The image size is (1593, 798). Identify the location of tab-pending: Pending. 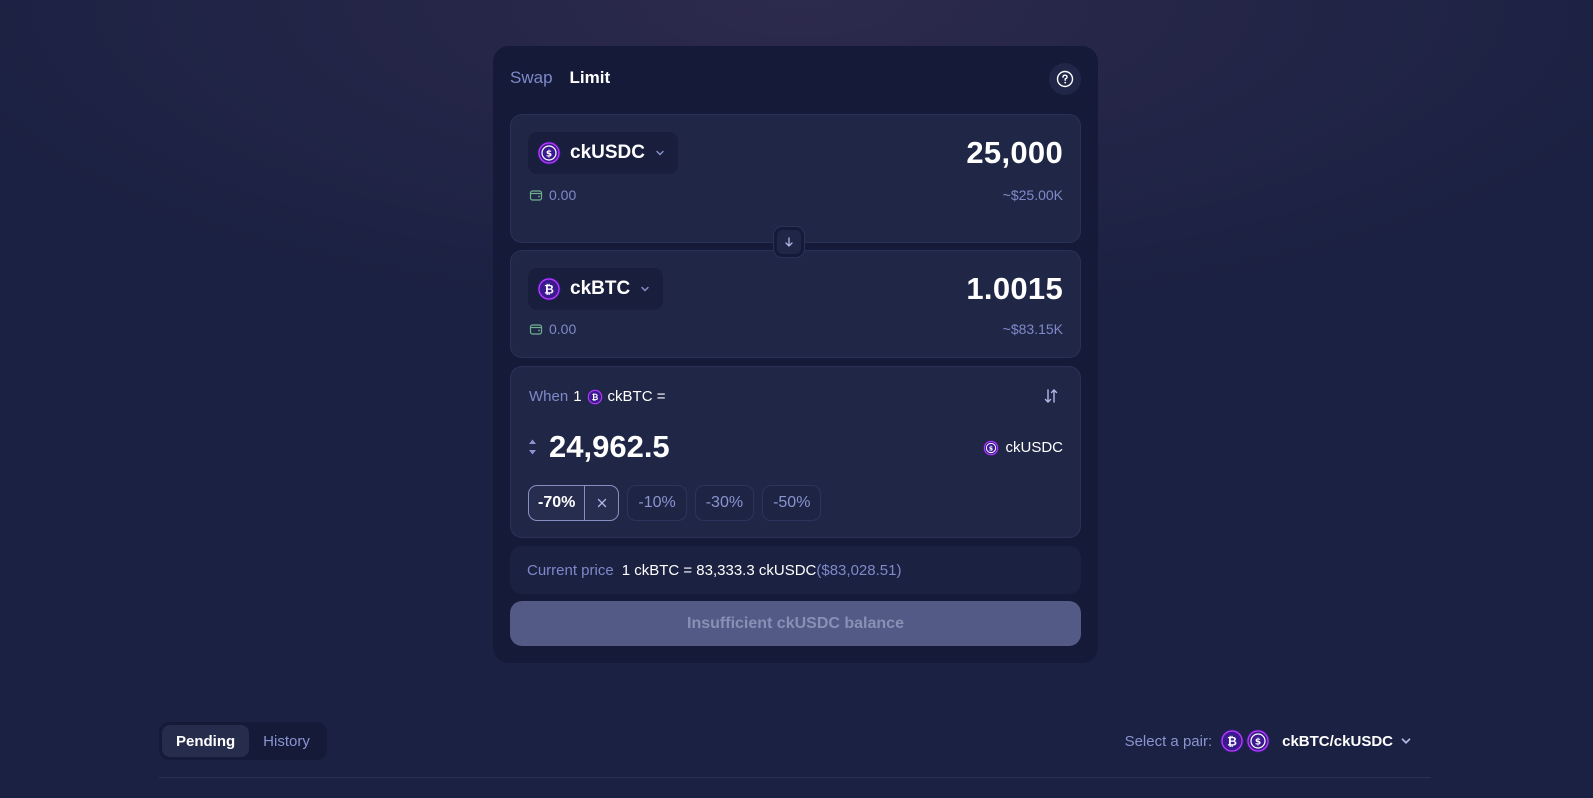
(206, 741).